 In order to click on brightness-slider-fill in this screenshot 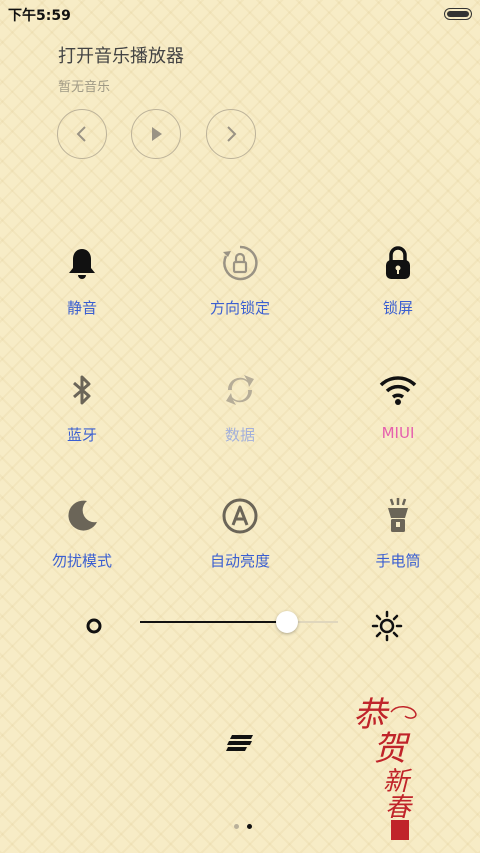, I will do `click(213, 622)`.